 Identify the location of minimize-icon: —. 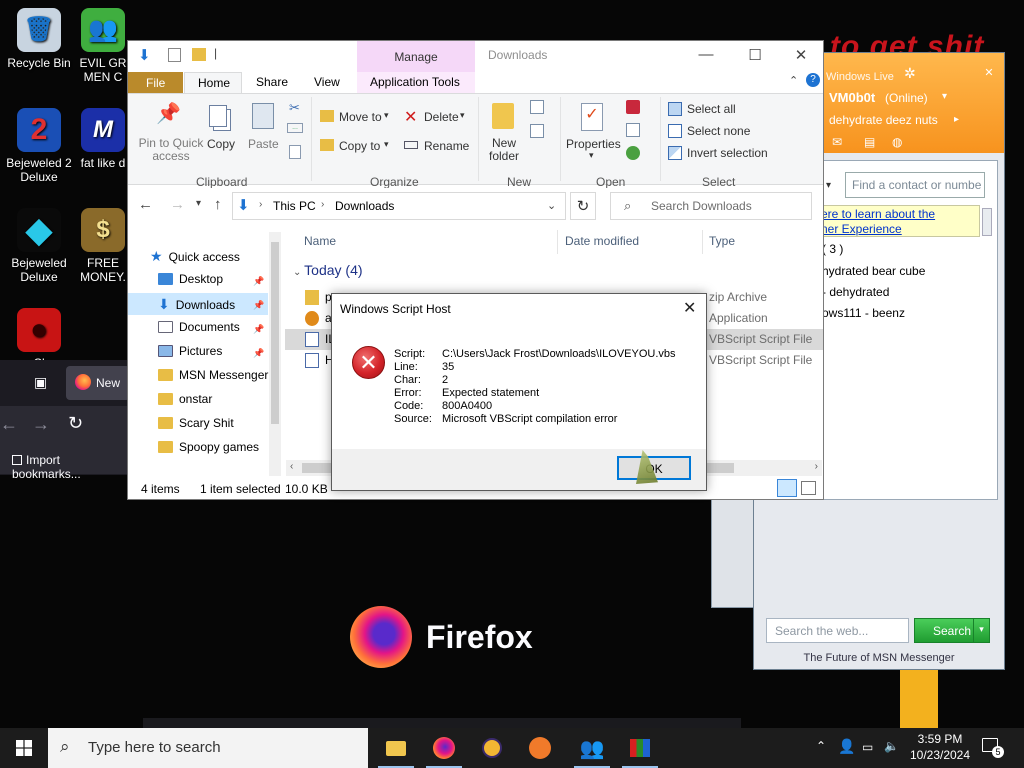
(706, 54).